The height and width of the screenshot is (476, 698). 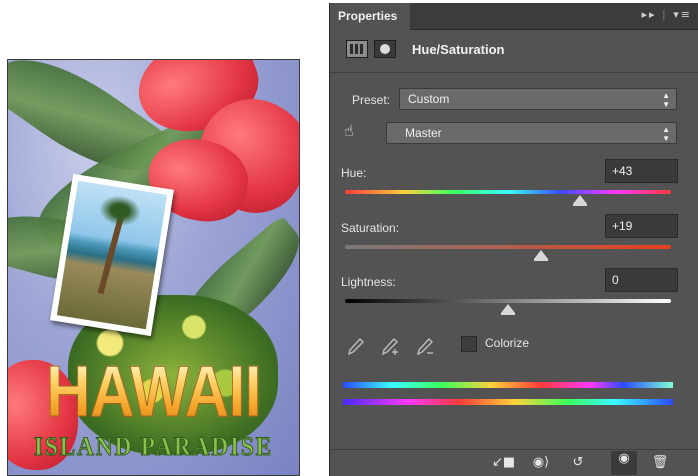 What do you see at coordinates (112, 255) in the screenshot?
I see `beach-photo` at bounding box center [112, 255].